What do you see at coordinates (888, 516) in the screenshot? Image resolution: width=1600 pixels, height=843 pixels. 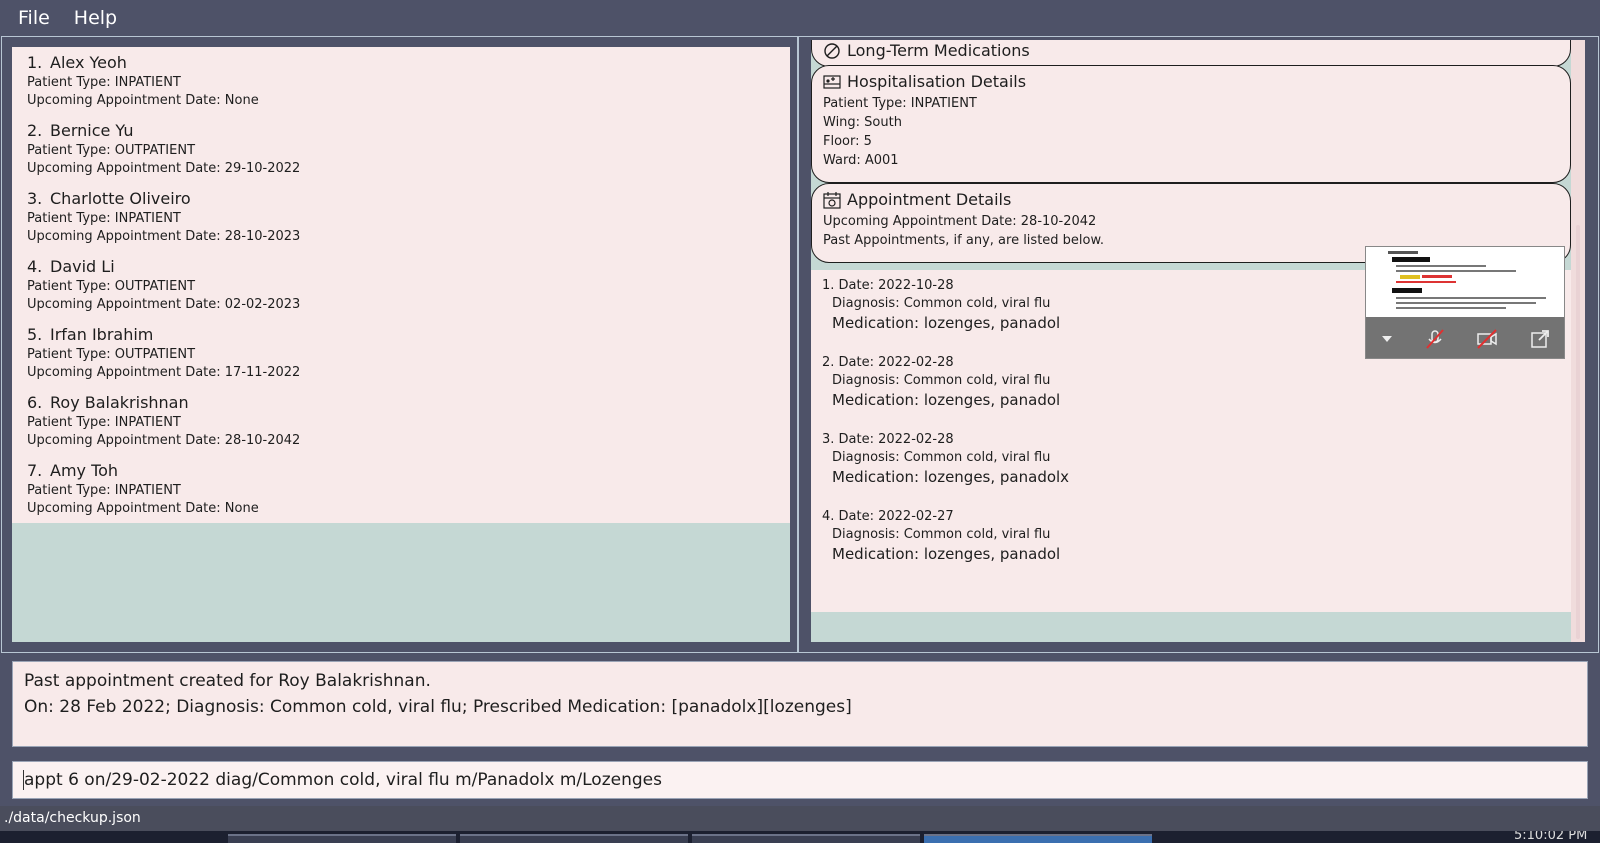 I see `appointment-date: 4. Date: 2022-02-27` at bounding box center [888, 516].